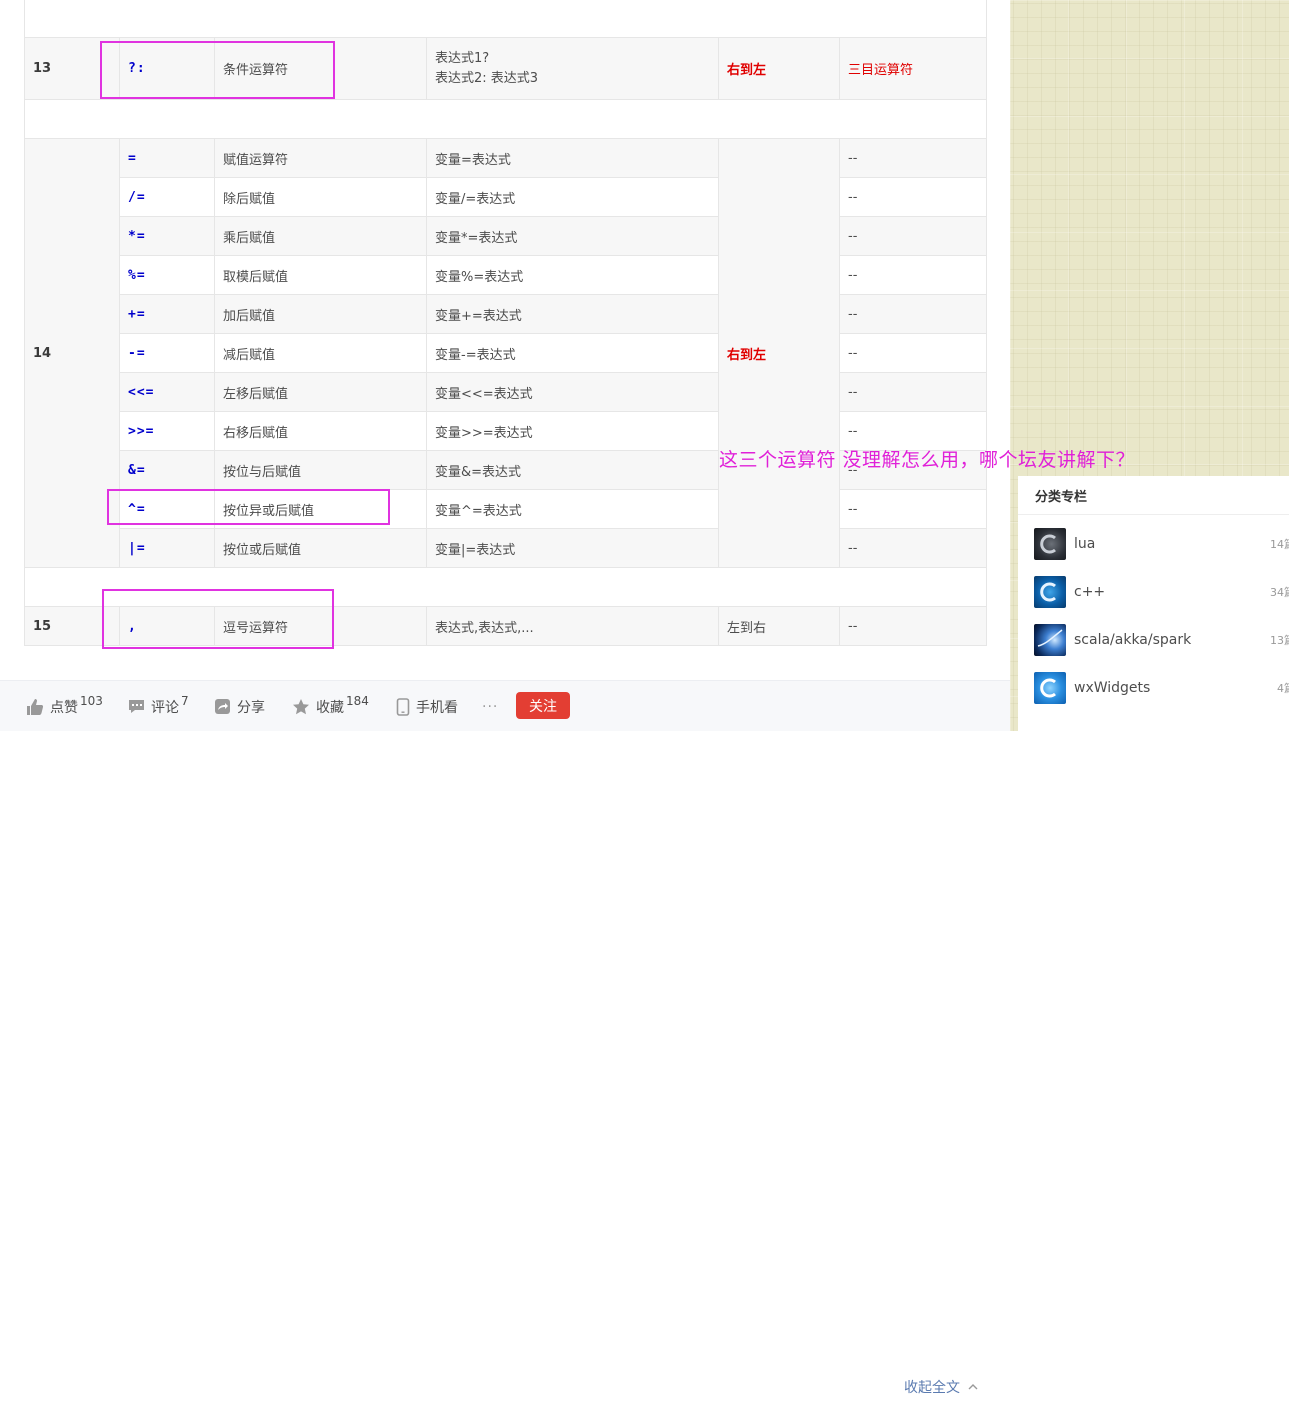  Describe the element at coordinates (1161, 592) in the screenshot. I see `category-item-cpp: c++ 34篇` at that location.